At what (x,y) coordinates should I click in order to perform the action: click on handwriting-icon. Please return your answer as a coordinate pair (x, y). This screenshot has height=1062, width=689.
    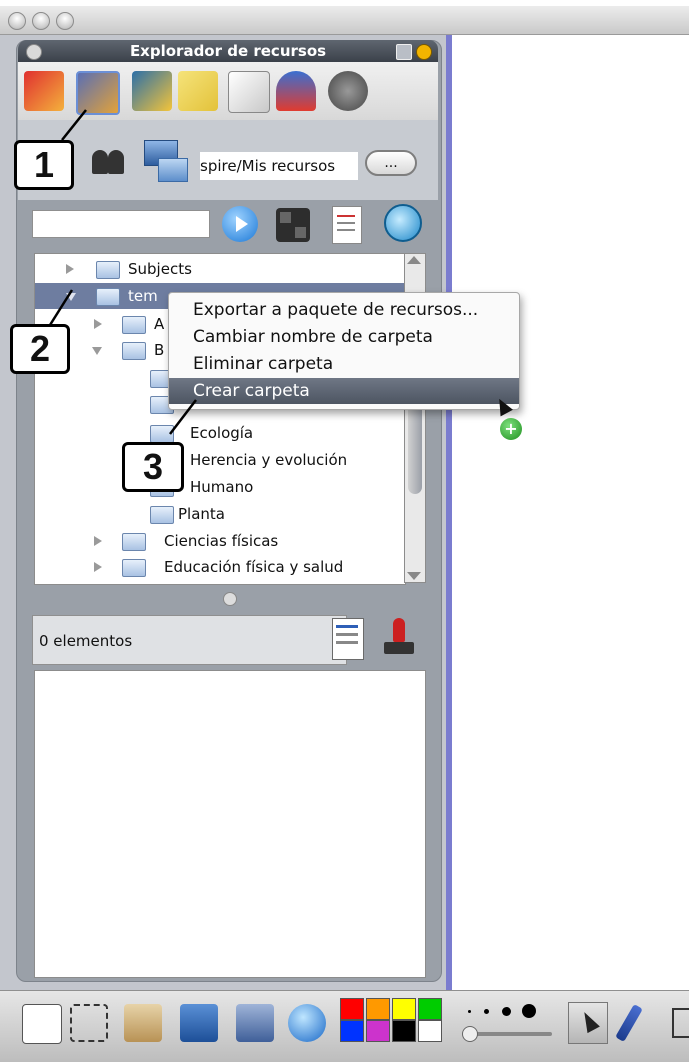
    Looking at the image, I should click on (199, 1023).